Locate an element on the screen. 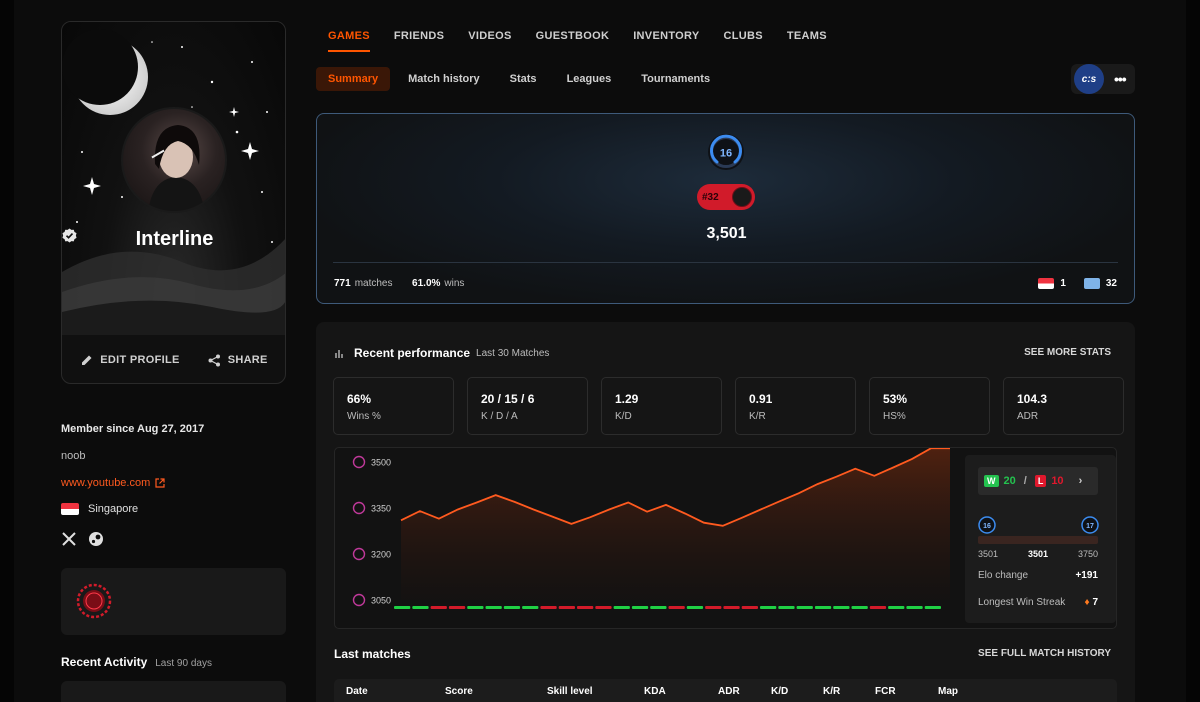 The height and width of the screenshot is (702, 1200). col-adr: ADR is located at coordinates (729, 691).